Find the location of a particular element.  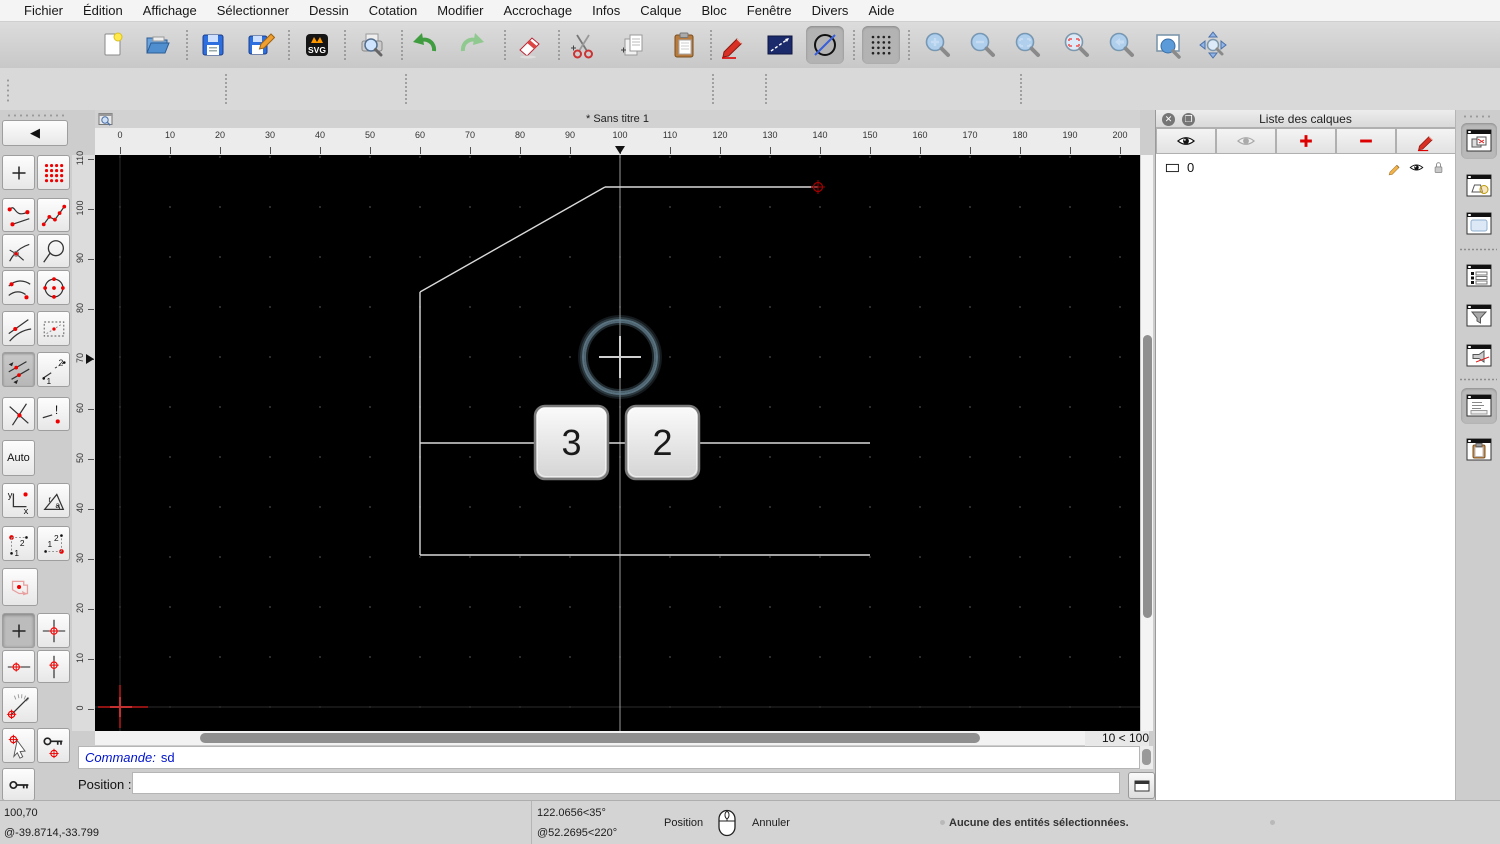

panel-tab-library is located at coordinates (1479, 224).